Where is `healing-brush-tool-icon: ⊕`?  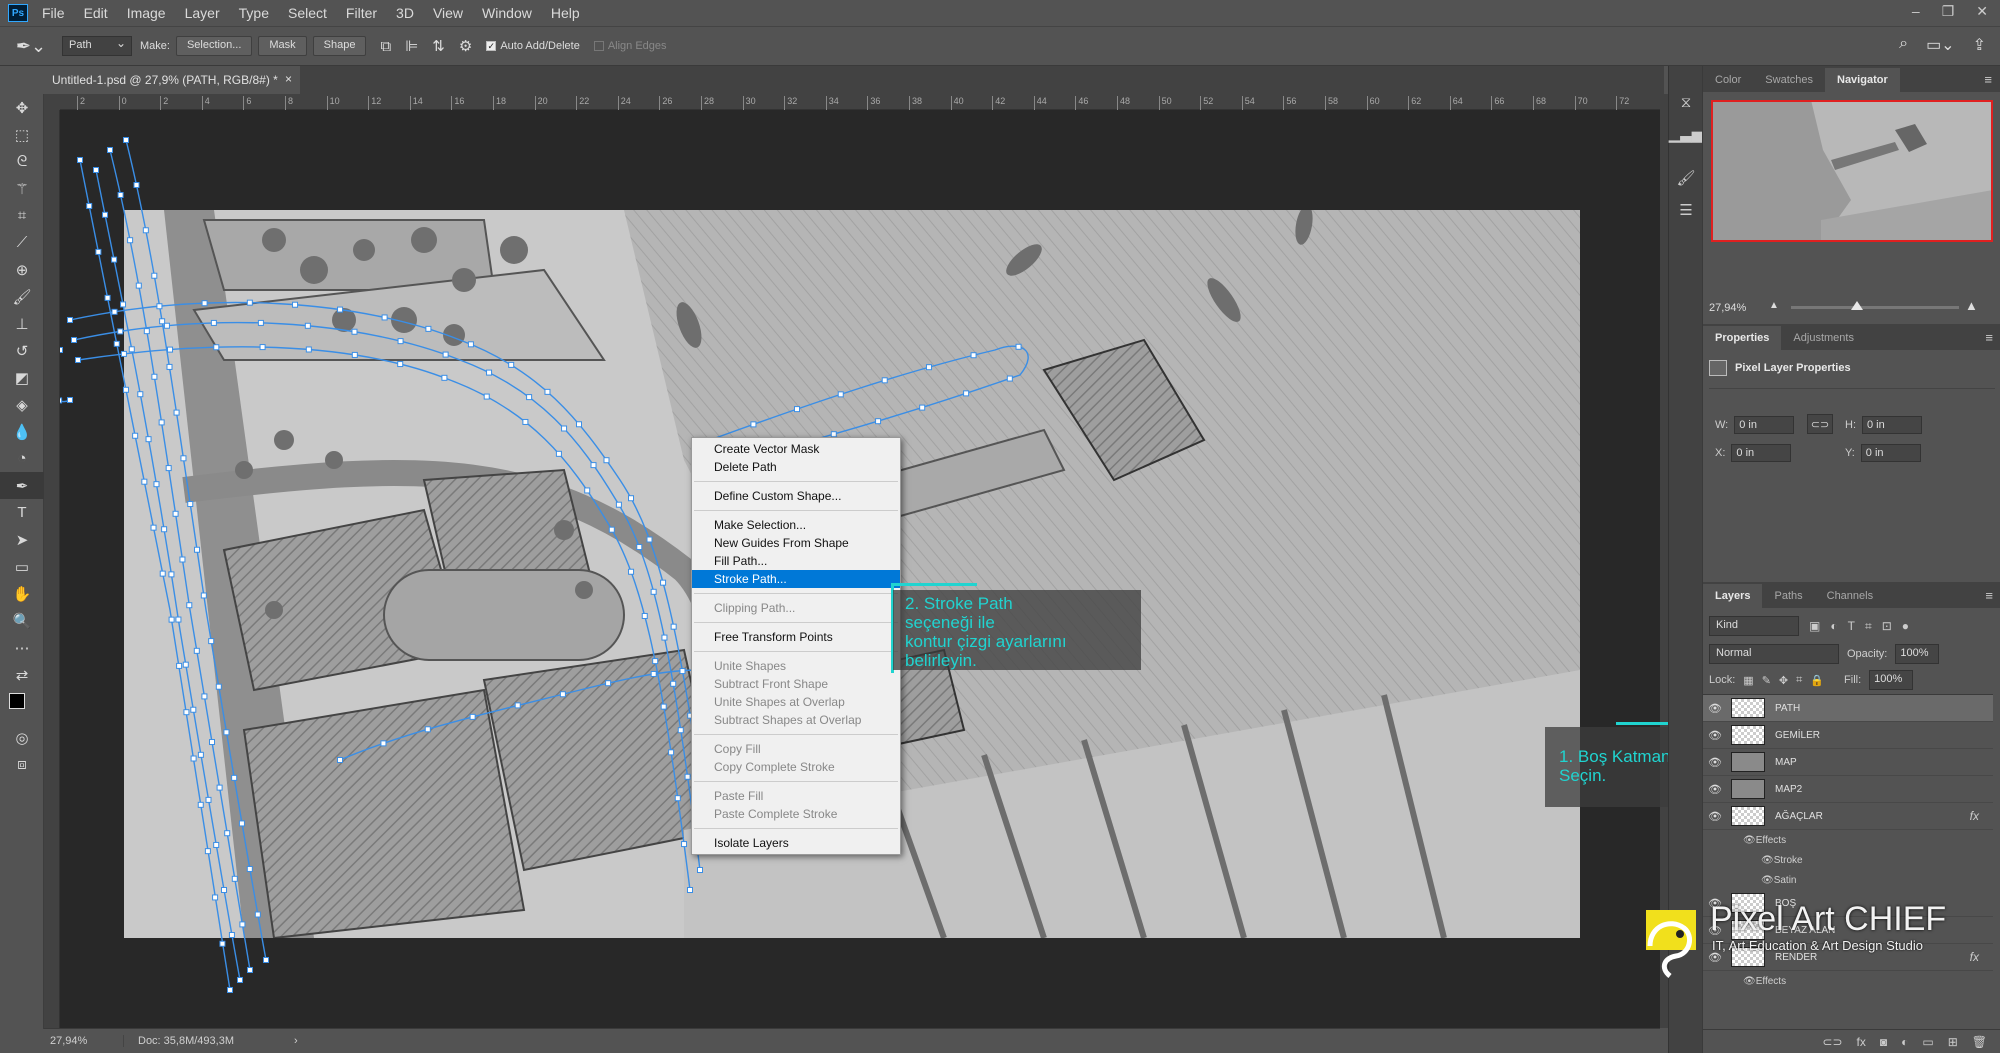
healing-brush-tool-icon: ⊕ is located at coordinates (22, 269).